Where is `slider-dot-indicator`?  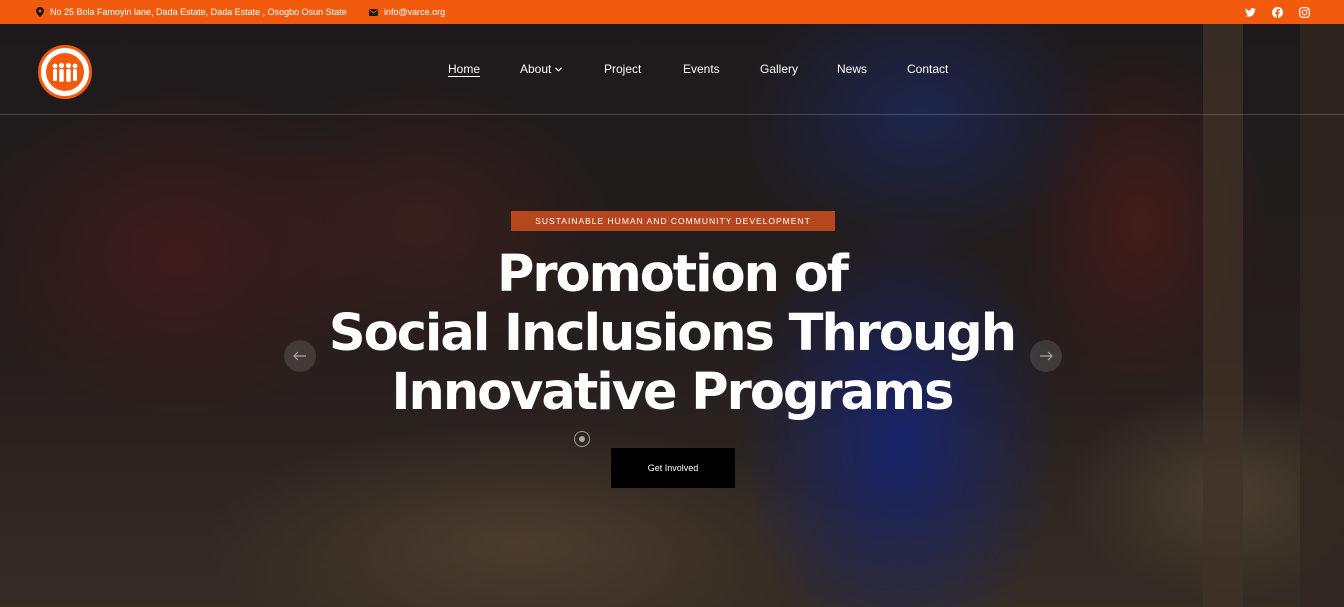 slider-dot-indicator is located at coordinates (582, 439).